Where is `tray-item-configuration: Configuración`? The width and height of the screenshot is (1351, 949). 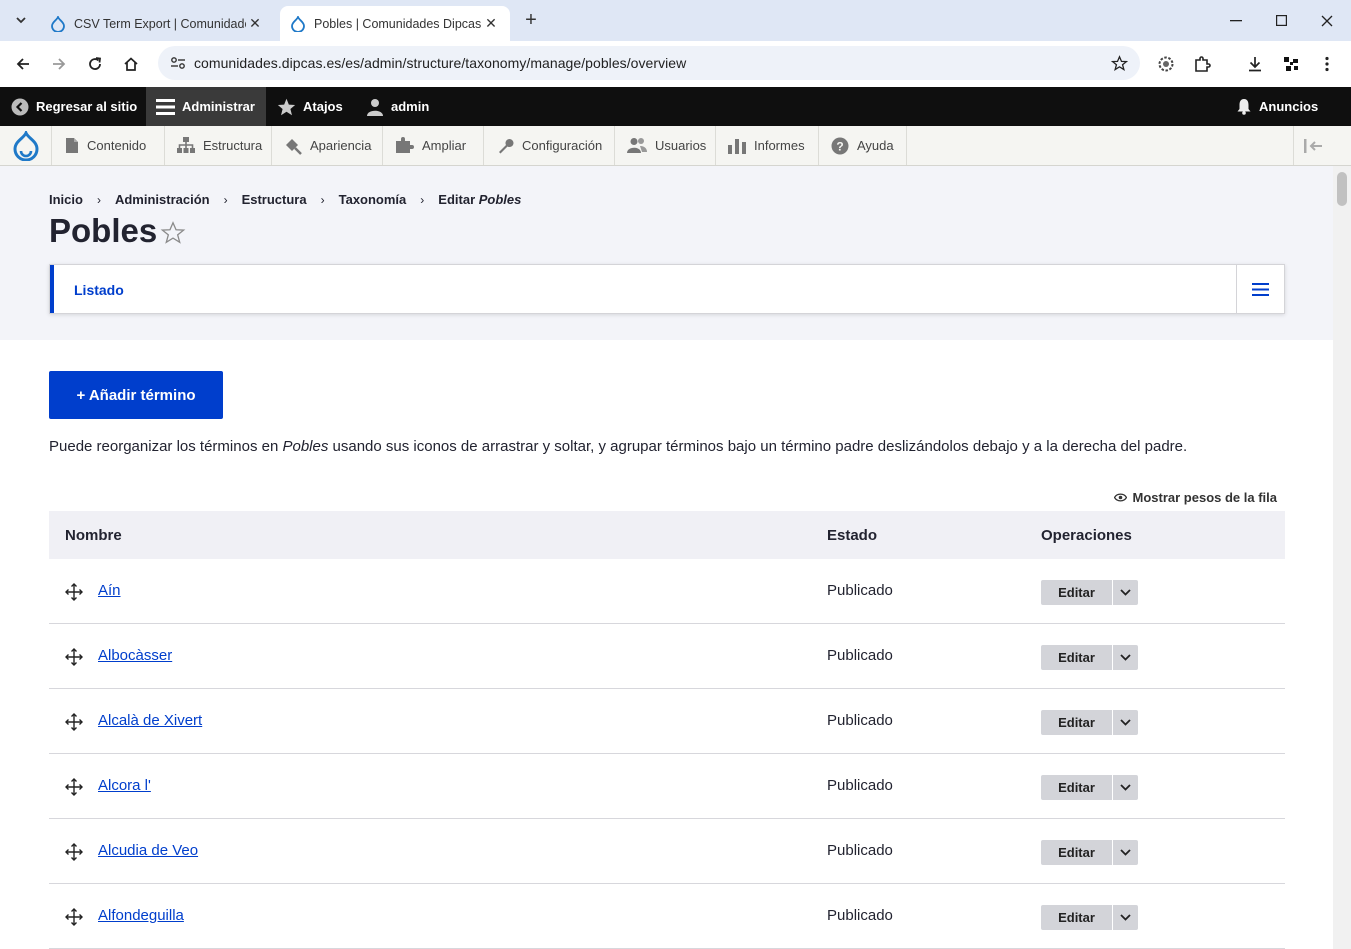
tray-item-configuration: Configuración is located at coordinates (549, 145).